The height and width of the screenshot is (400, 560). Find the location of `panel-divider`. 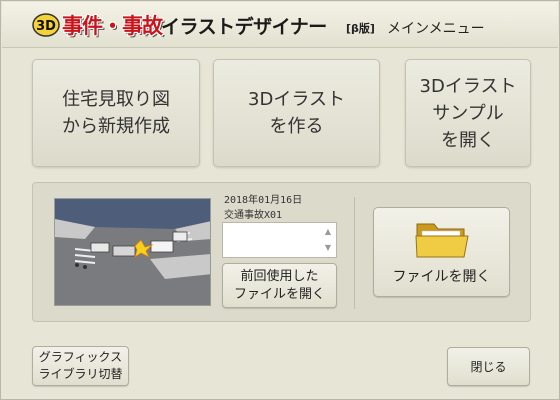

panel-divider is located at coordinates (354, 253).